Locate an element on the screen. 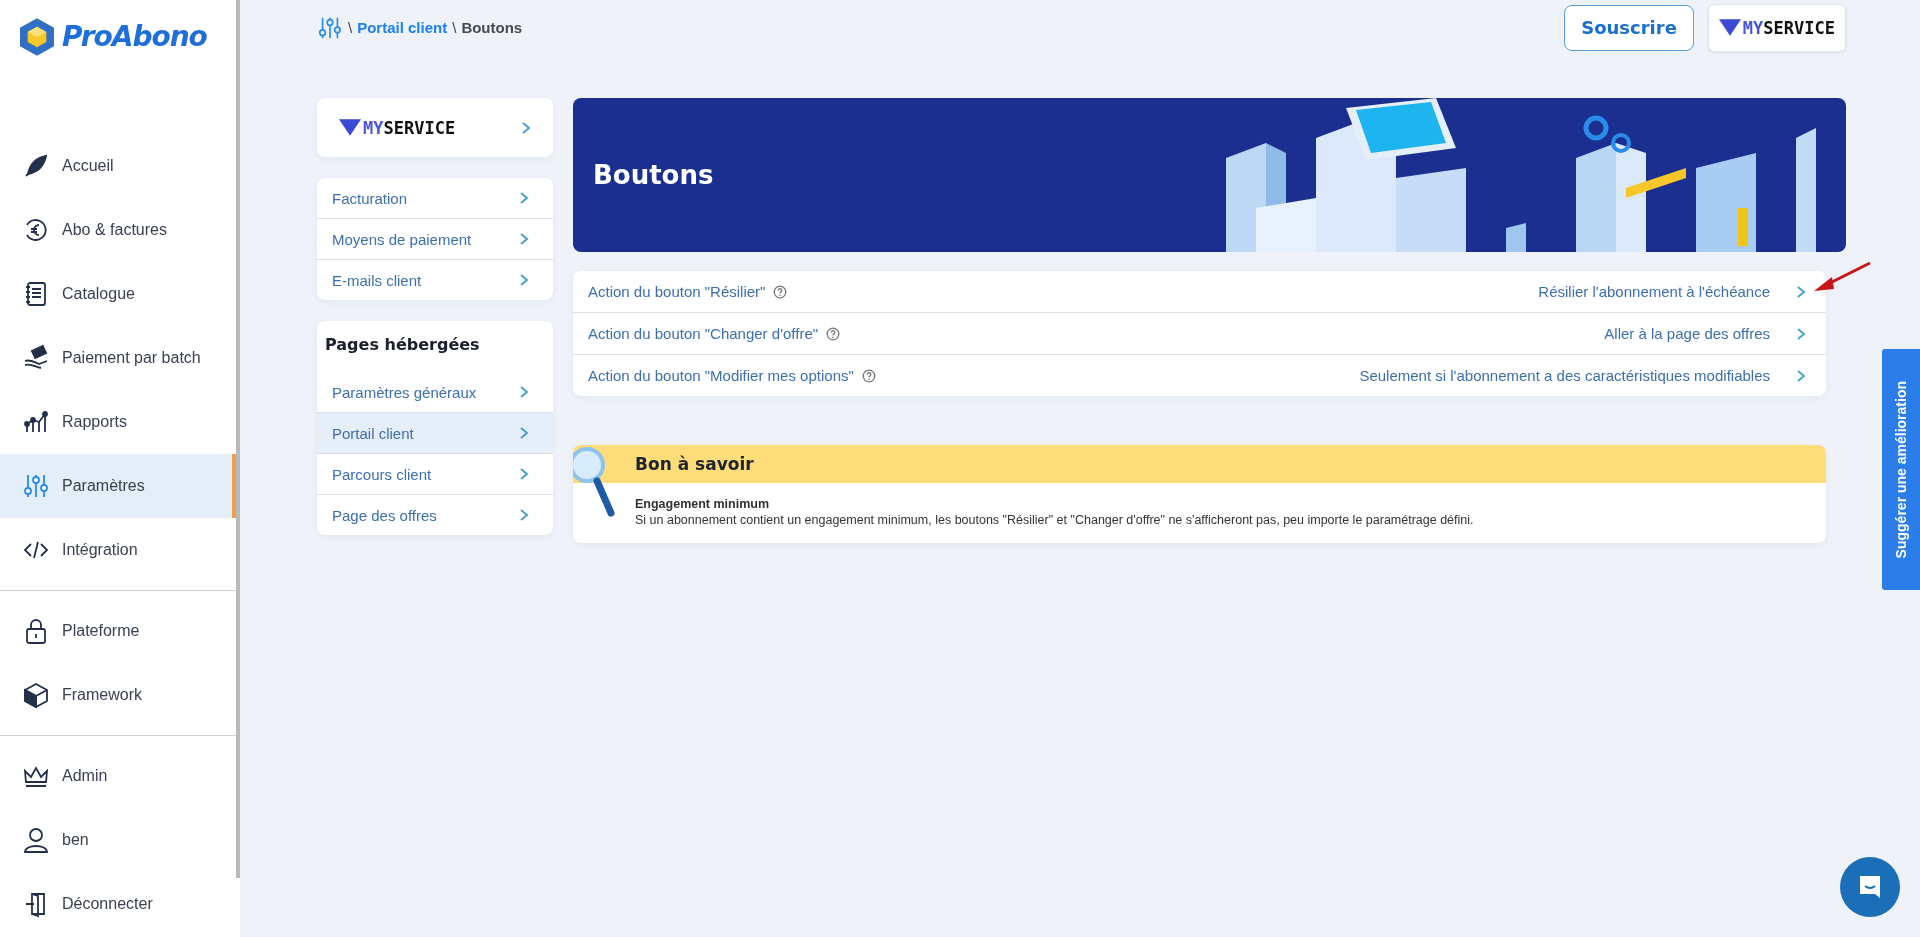  brand-name: ProAbono is located at coordinates (134, 36).